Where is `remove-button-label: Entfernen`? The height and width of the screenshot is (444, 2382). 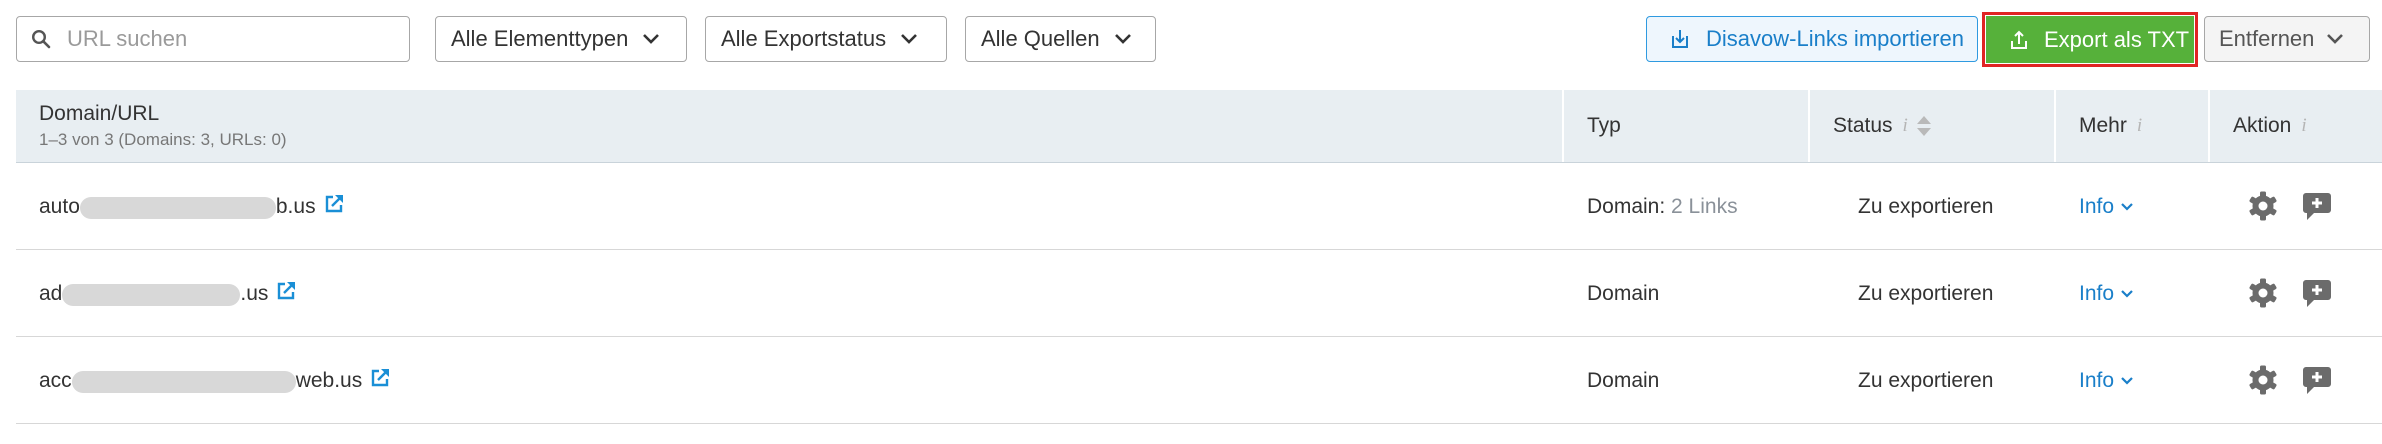 remove-button-label: Entfernen is located at coordinates (2267, 38).